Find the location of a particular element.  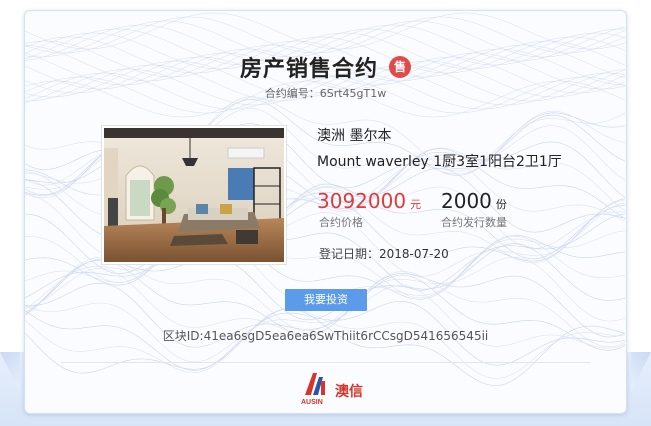

property-location: 澳洲 墨尔本 is located at coordinates (354, 136).